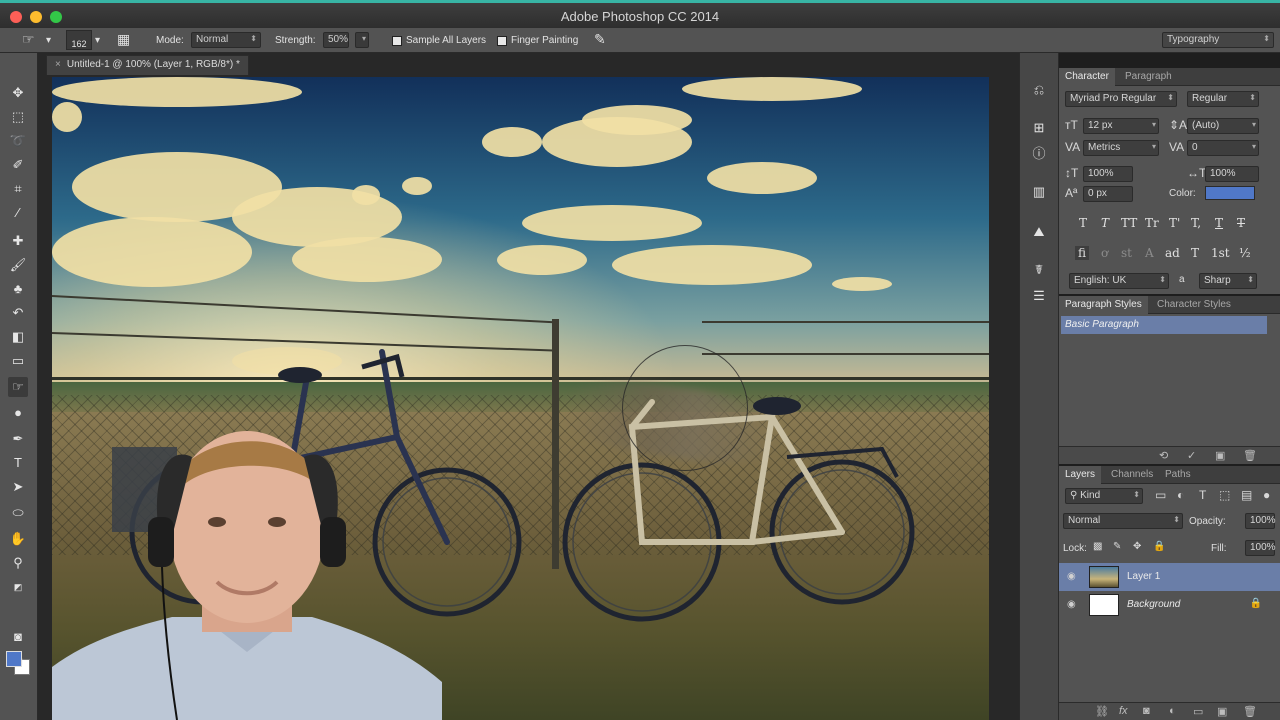  Describe the element at coordinates (1123, 711) in the screenshot. I see `layer-style-icon: fx` at that location.